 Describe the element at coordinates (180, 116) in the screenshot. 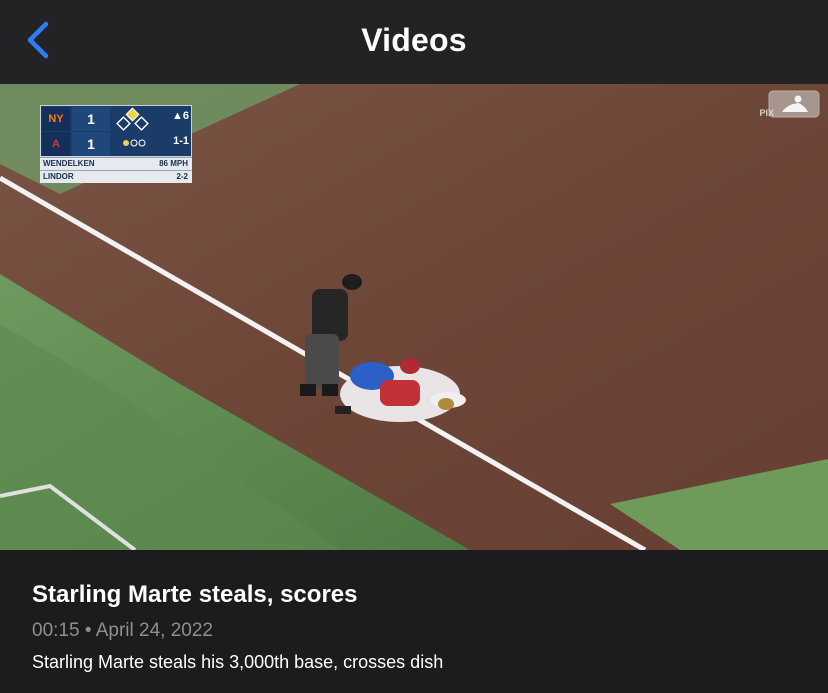

I see `inning-indicator: ▲6` at that location.